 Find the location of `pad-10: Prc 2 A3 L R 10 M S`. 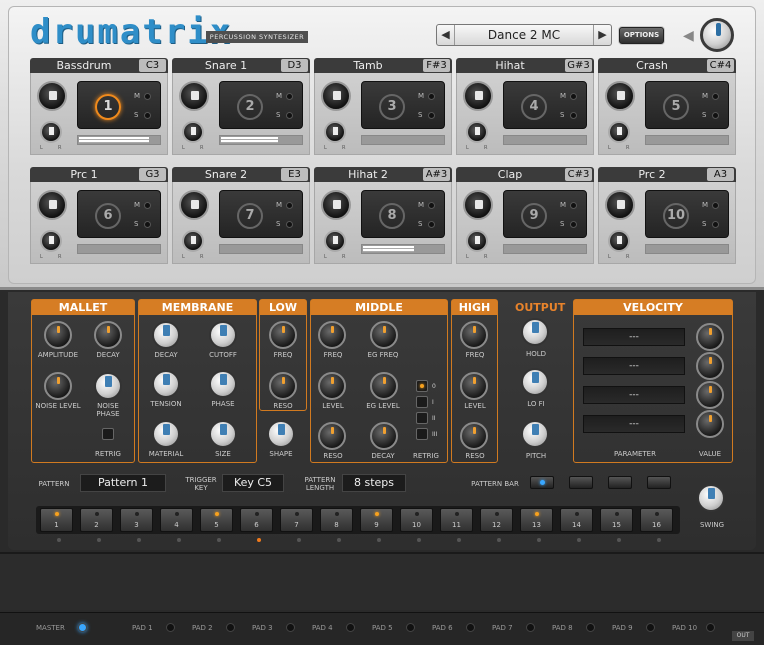

pad-10: Prc 2 A3 L R 10 M S is located at coordinates (667, 215).